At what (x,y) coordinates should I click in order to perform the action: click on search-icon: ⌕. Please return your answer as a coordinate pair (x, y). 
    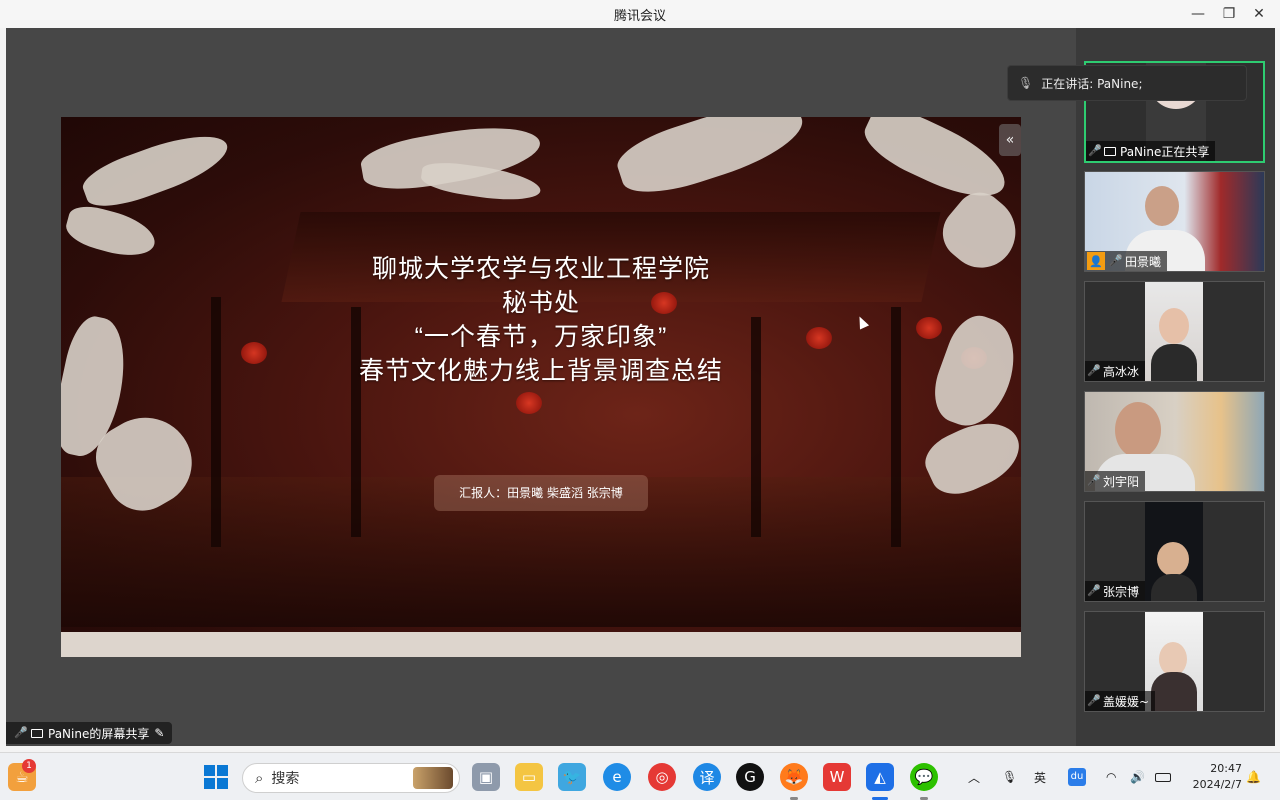
    Looking at the image, I should click on (259, 778).